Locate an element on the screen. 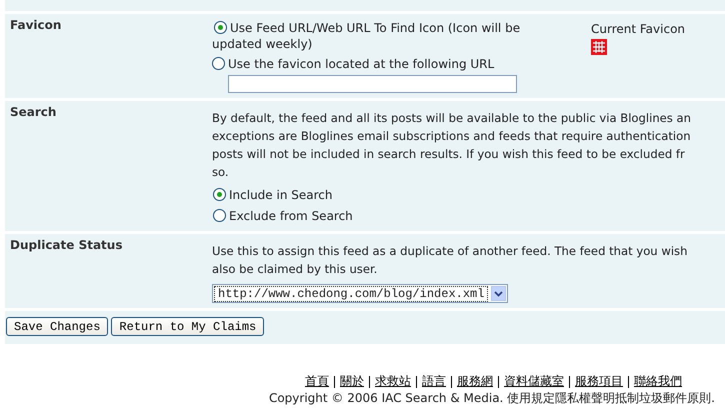 Image resolution: width=725 pixels, height=412 pixels. footer-link: 首頁 is located at coordinates (317, 381).